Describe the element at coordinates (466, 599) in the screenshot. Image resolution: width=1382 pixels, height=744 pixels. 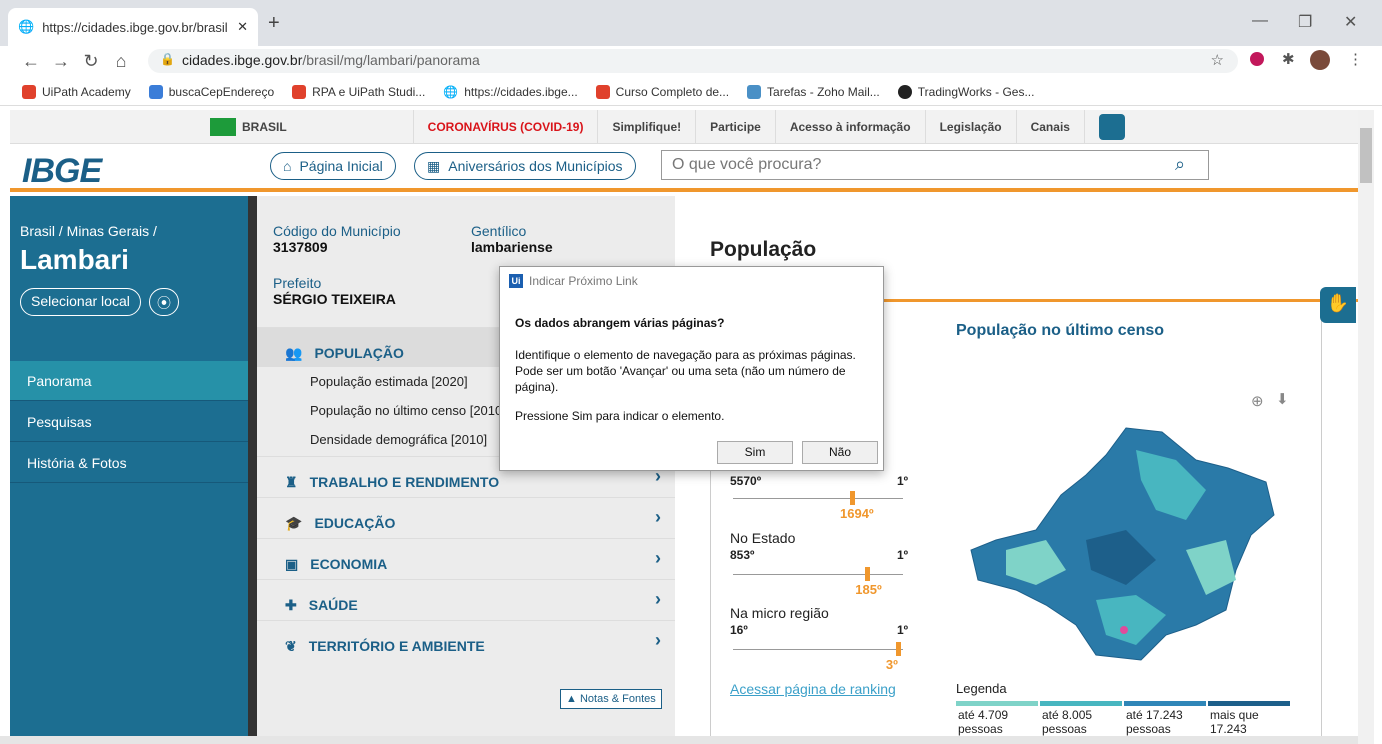
I see `category-saude: ✚ SAÚDE ›` at that location.